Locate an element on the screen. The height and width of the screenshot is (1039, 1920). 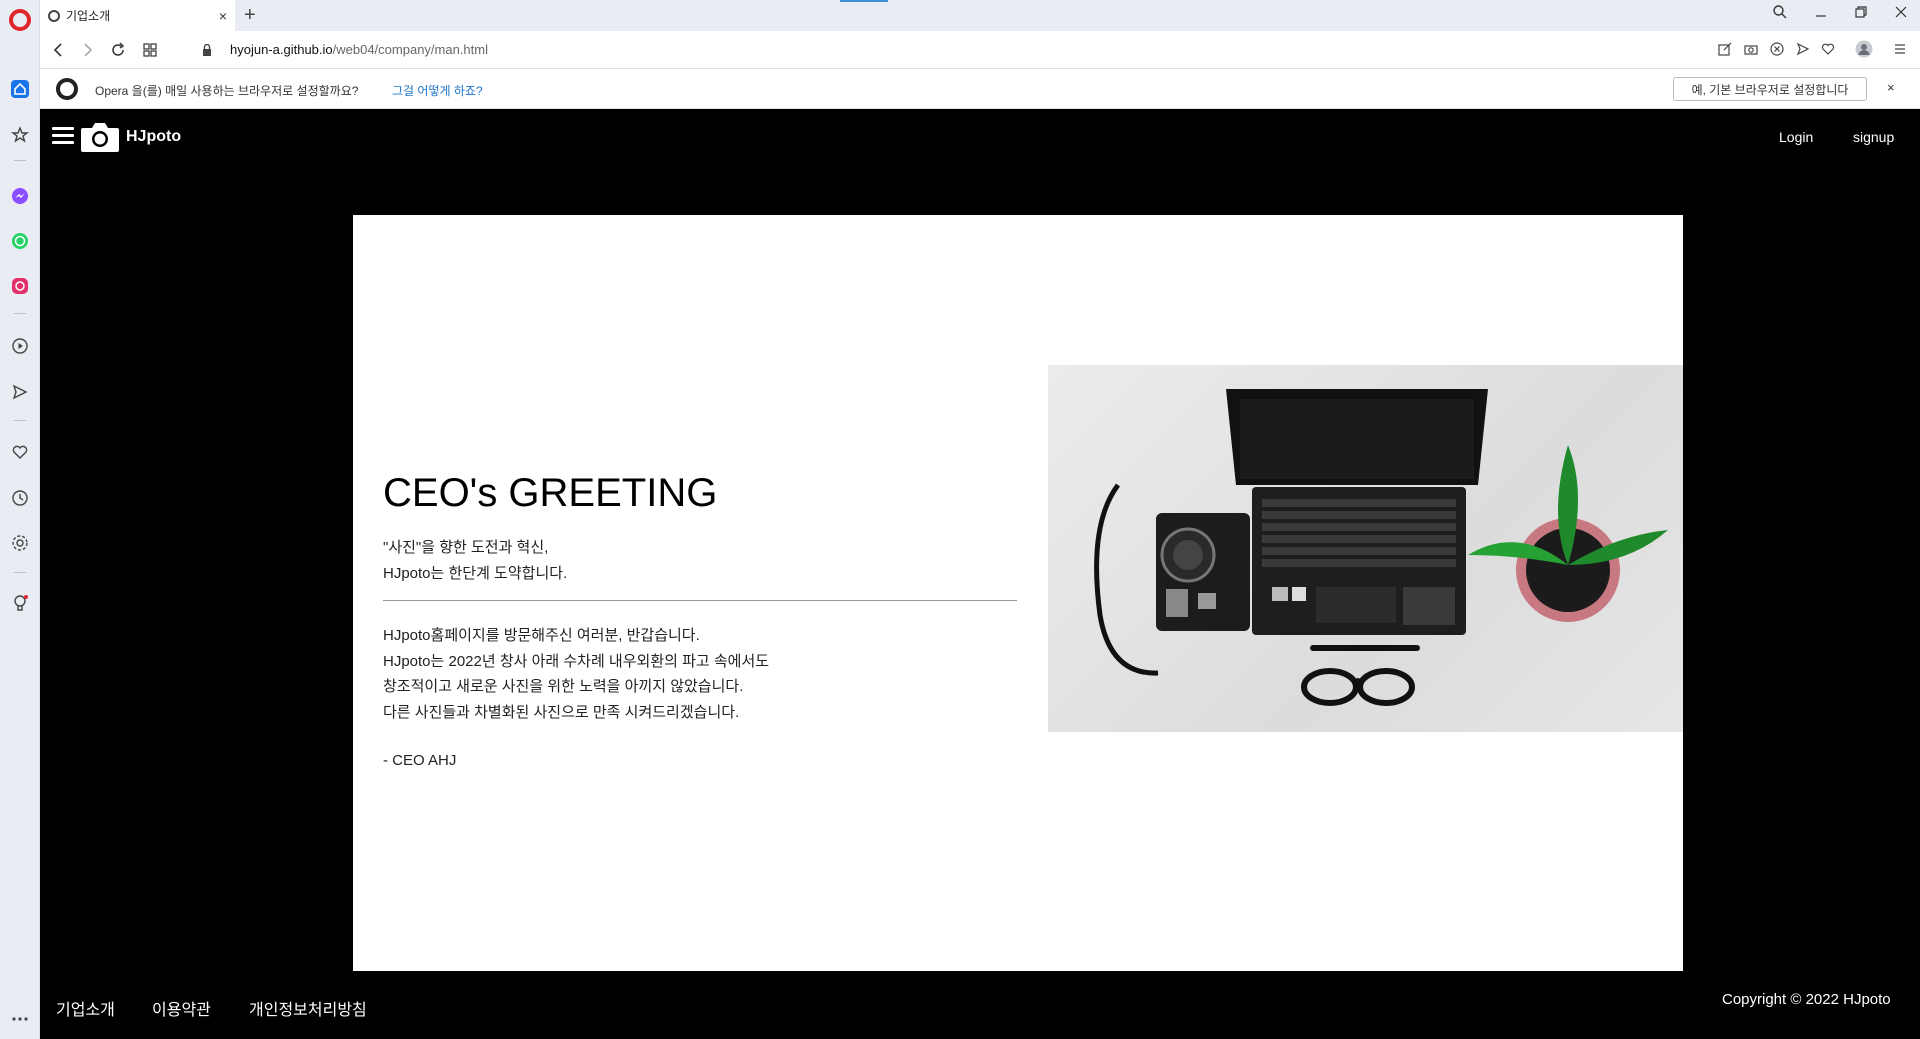
easy-setup-icon is located at coordinates (1900, 49).